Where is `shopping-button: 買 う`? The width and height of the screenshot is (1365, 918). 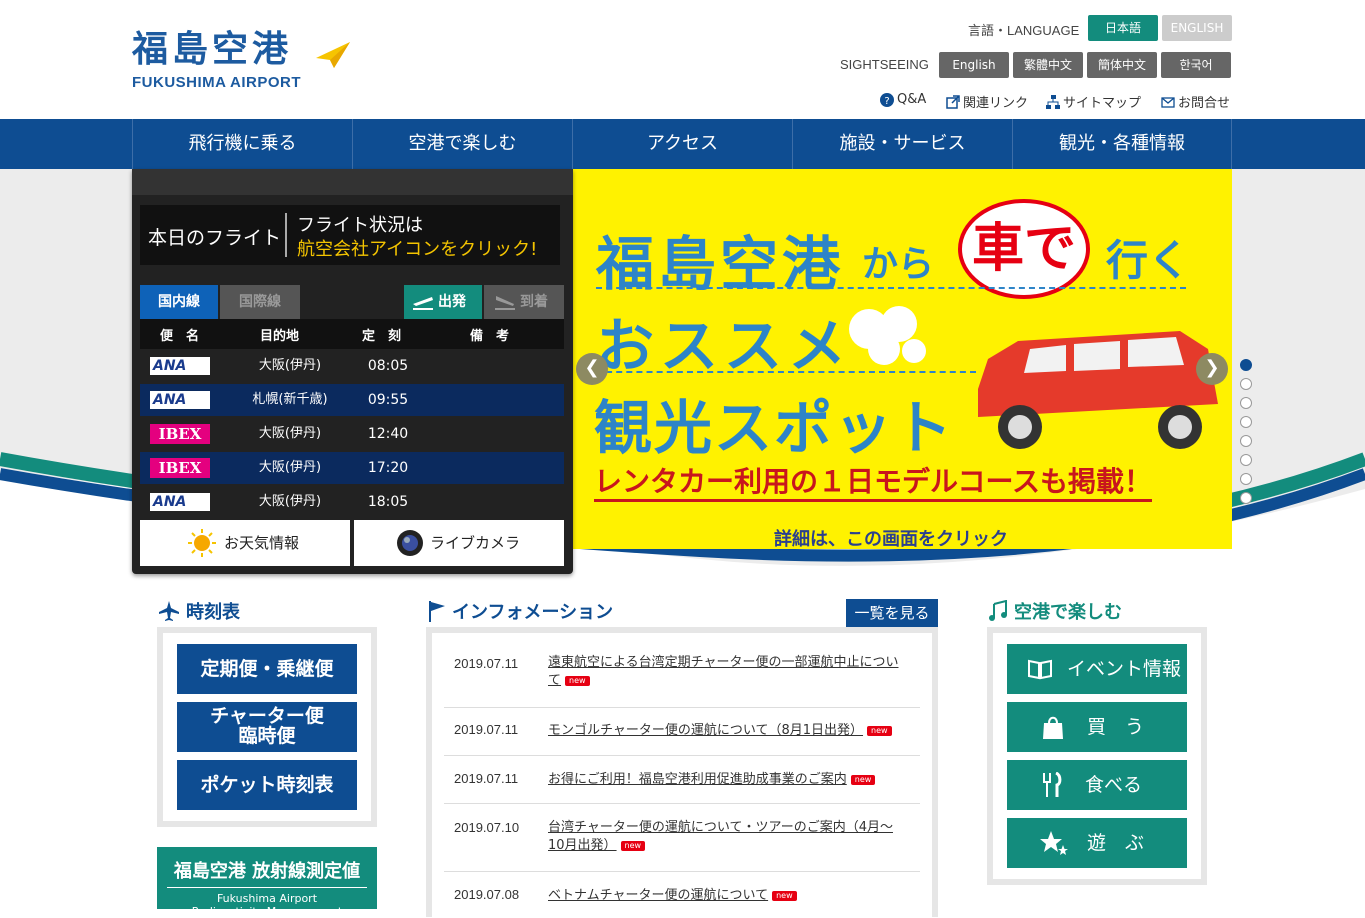
shopping-button: 買 う is located at coordinates (1097, 727).